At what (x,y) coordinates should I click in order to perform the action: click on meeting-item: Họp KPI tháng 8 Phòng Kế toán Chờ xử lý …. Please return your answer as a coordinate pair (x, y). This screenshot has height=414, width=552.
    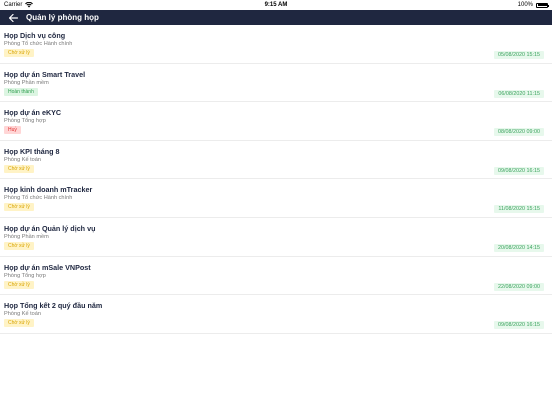
    Looking at the image, I should click on (276, 160).